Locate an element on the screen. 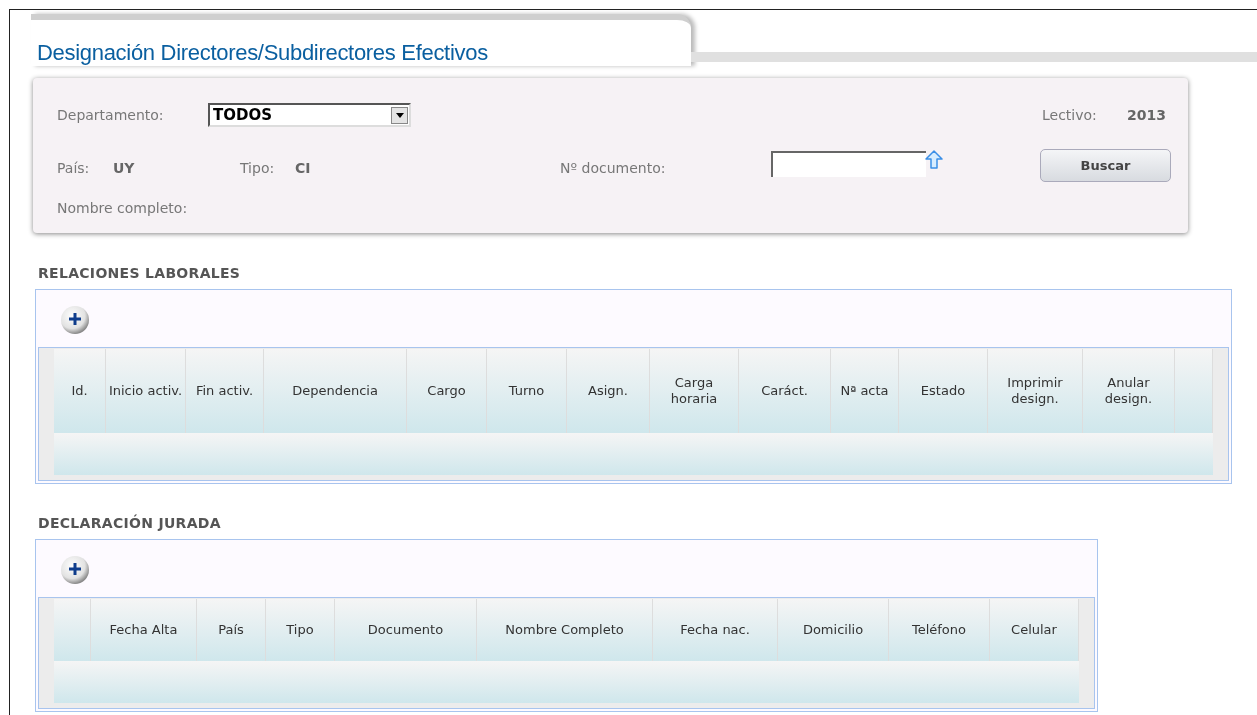  lectivo-value: 2013 is located at coordinates (1146, 115).